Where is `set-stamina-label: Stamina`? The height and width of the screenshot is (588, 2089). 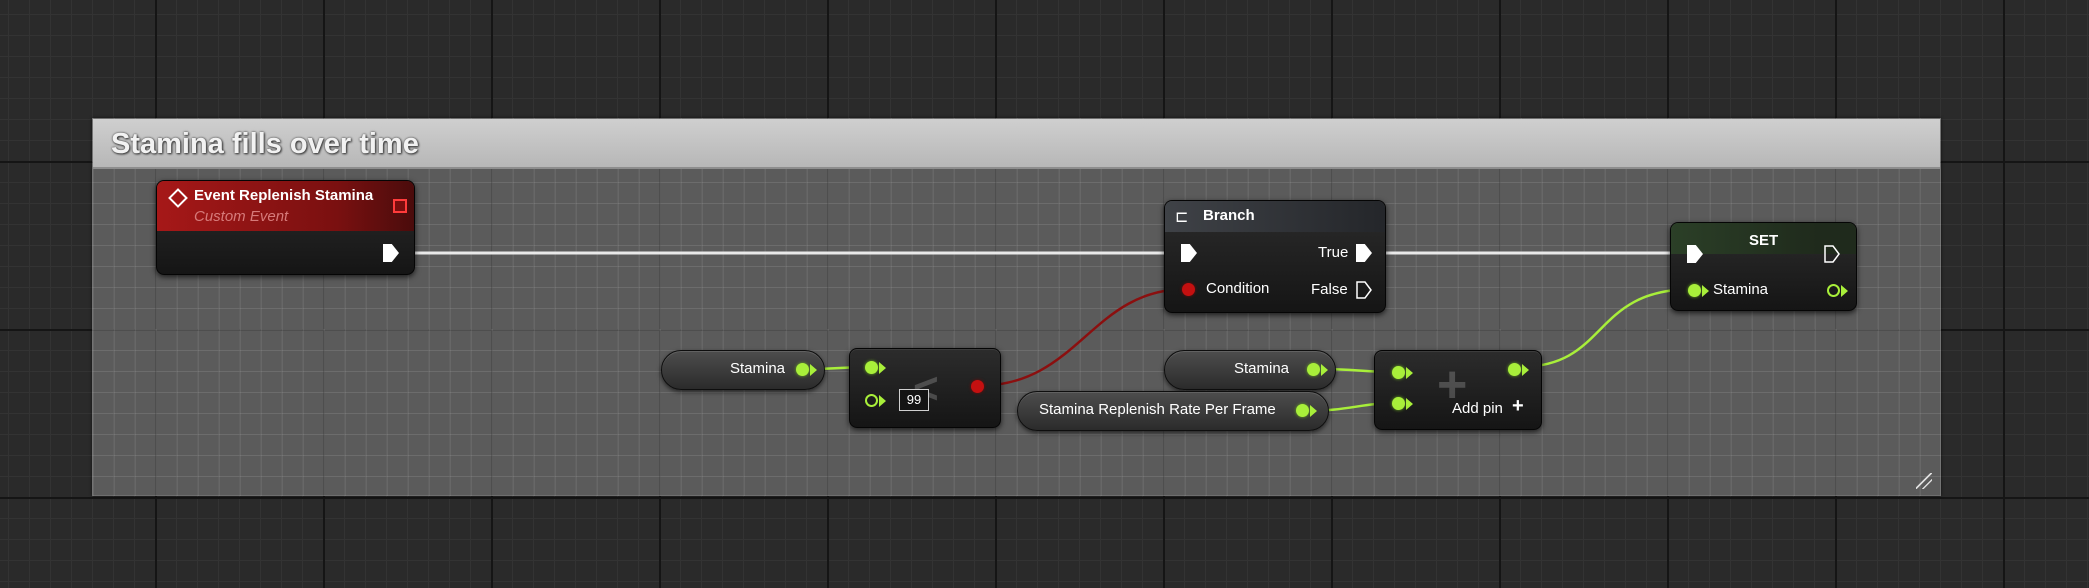 set-stamina-label: Stamina is located at coordinates (1741, 289).